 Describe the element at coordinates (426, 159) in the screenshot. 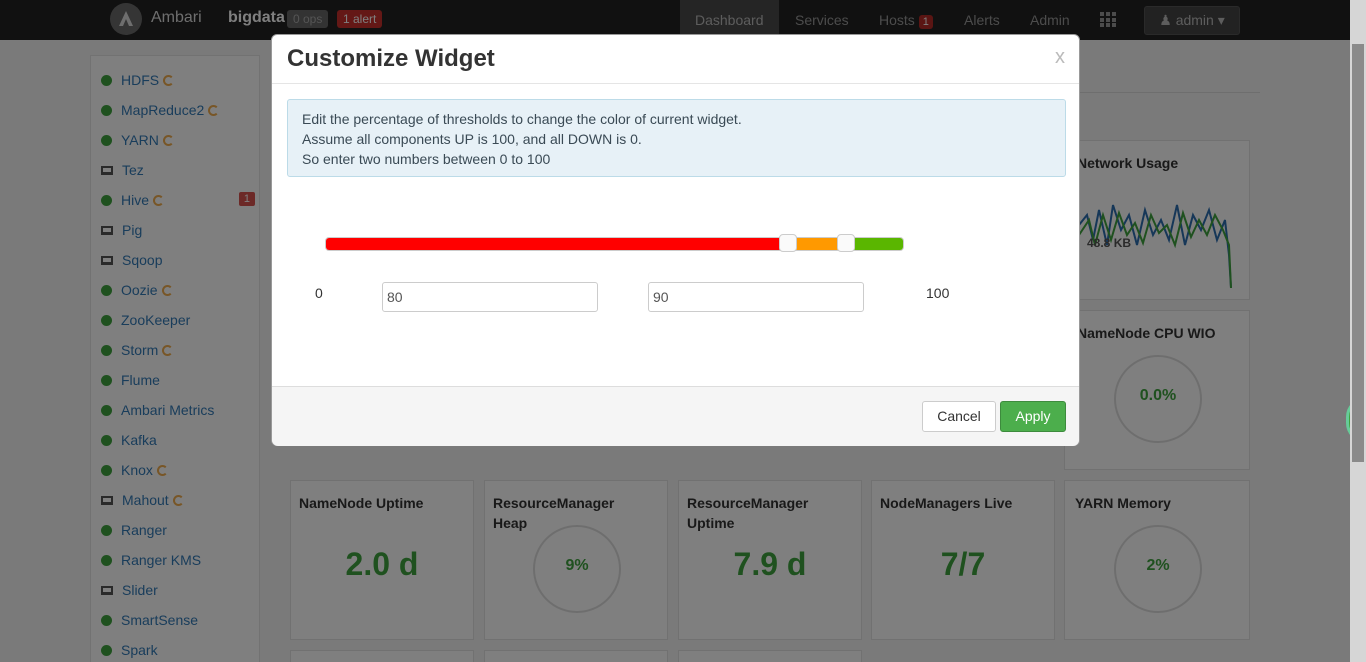

I see `info-line: So enter two numbers between 0 to 100` at that location.